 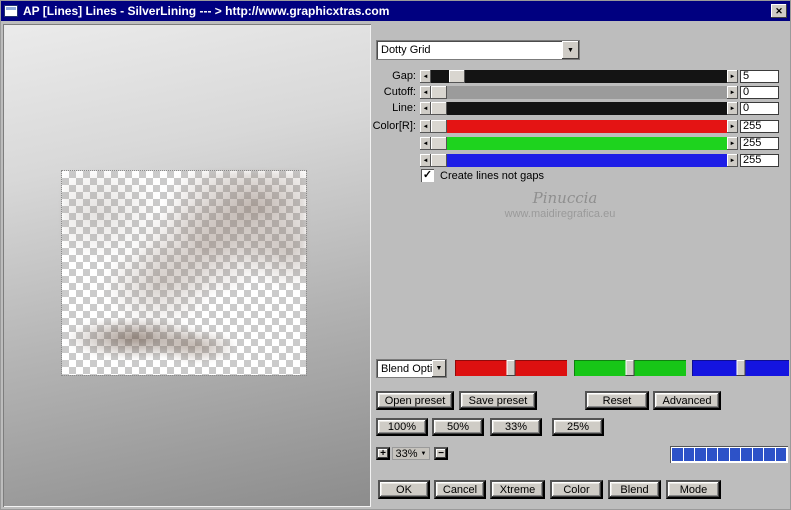 What do you see at coordinates (579, 126) in the screenshot?
I see `slider-track-color-r` at bounding box center [579, 126].